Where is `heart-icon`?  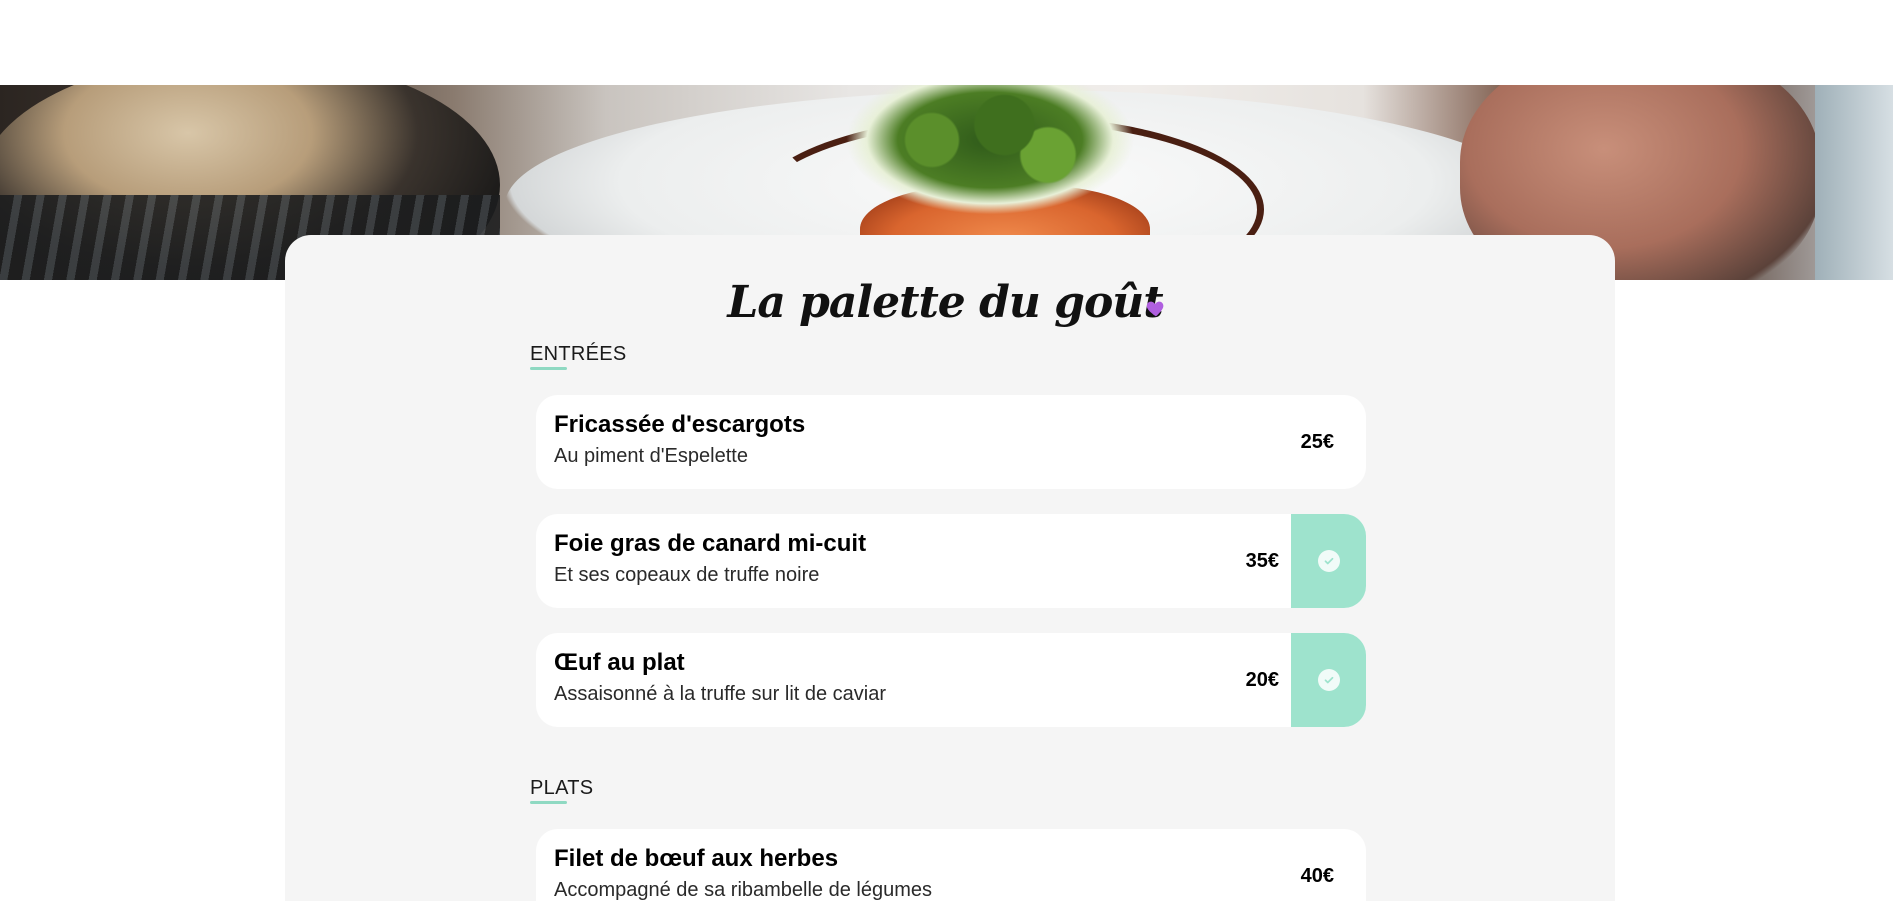 heart-icon is located at coordinates (1155, 309).